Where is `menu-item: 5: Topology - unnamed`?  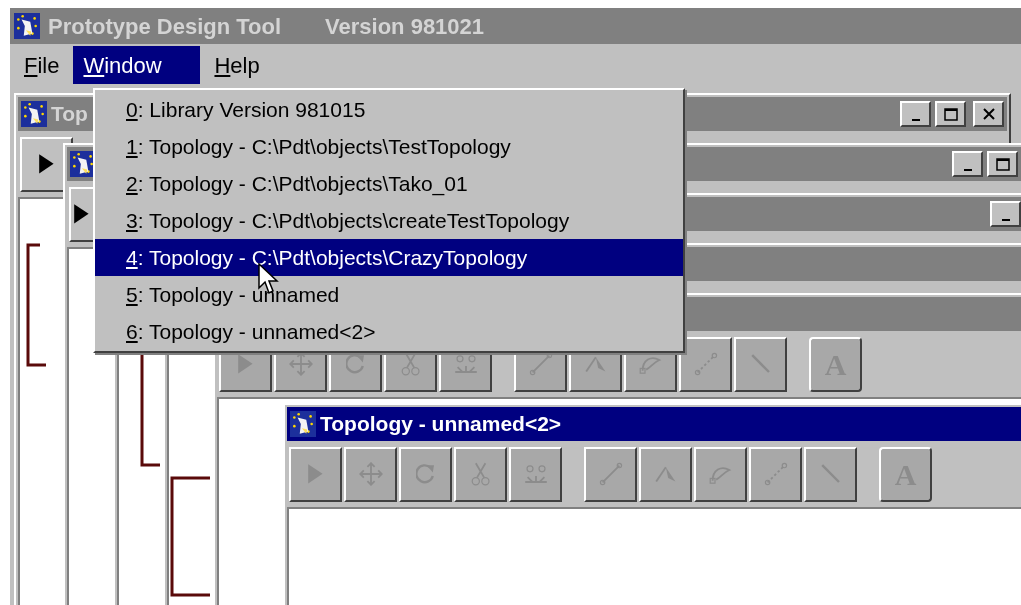
menu-item: 5: Topology - unnamed is located at coordinates (389, 294).